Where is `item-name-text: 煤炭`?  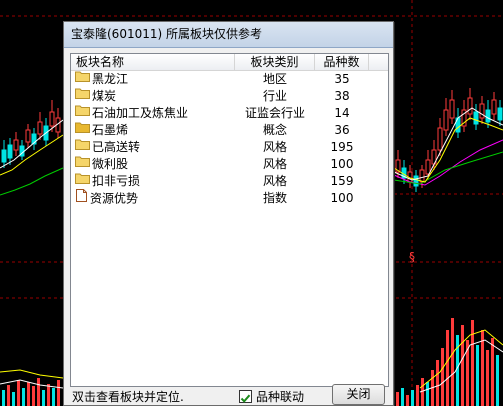 item-name-text: 煤炭 is located at coordinates (104, 96).